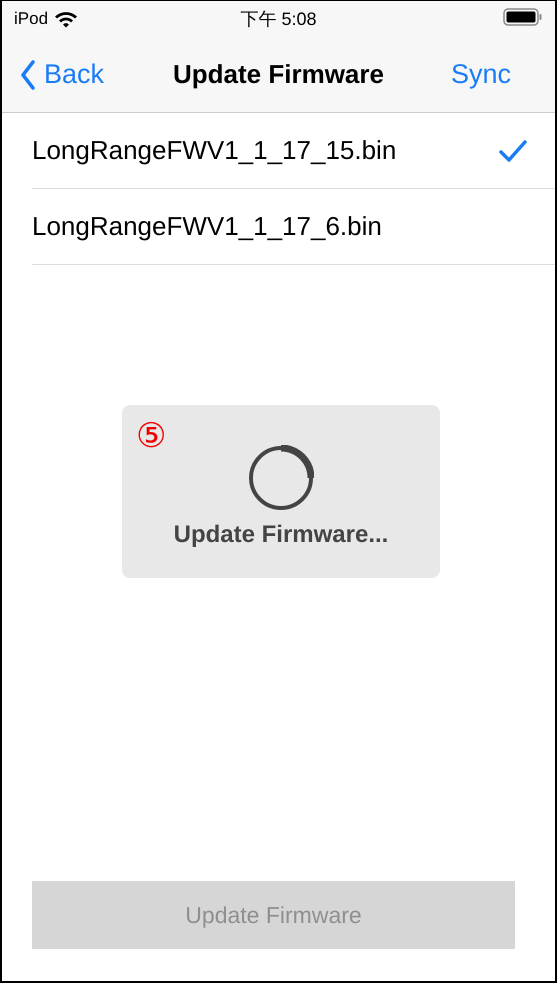  I want to click on step-marker: ⑤, so click(151, 436).